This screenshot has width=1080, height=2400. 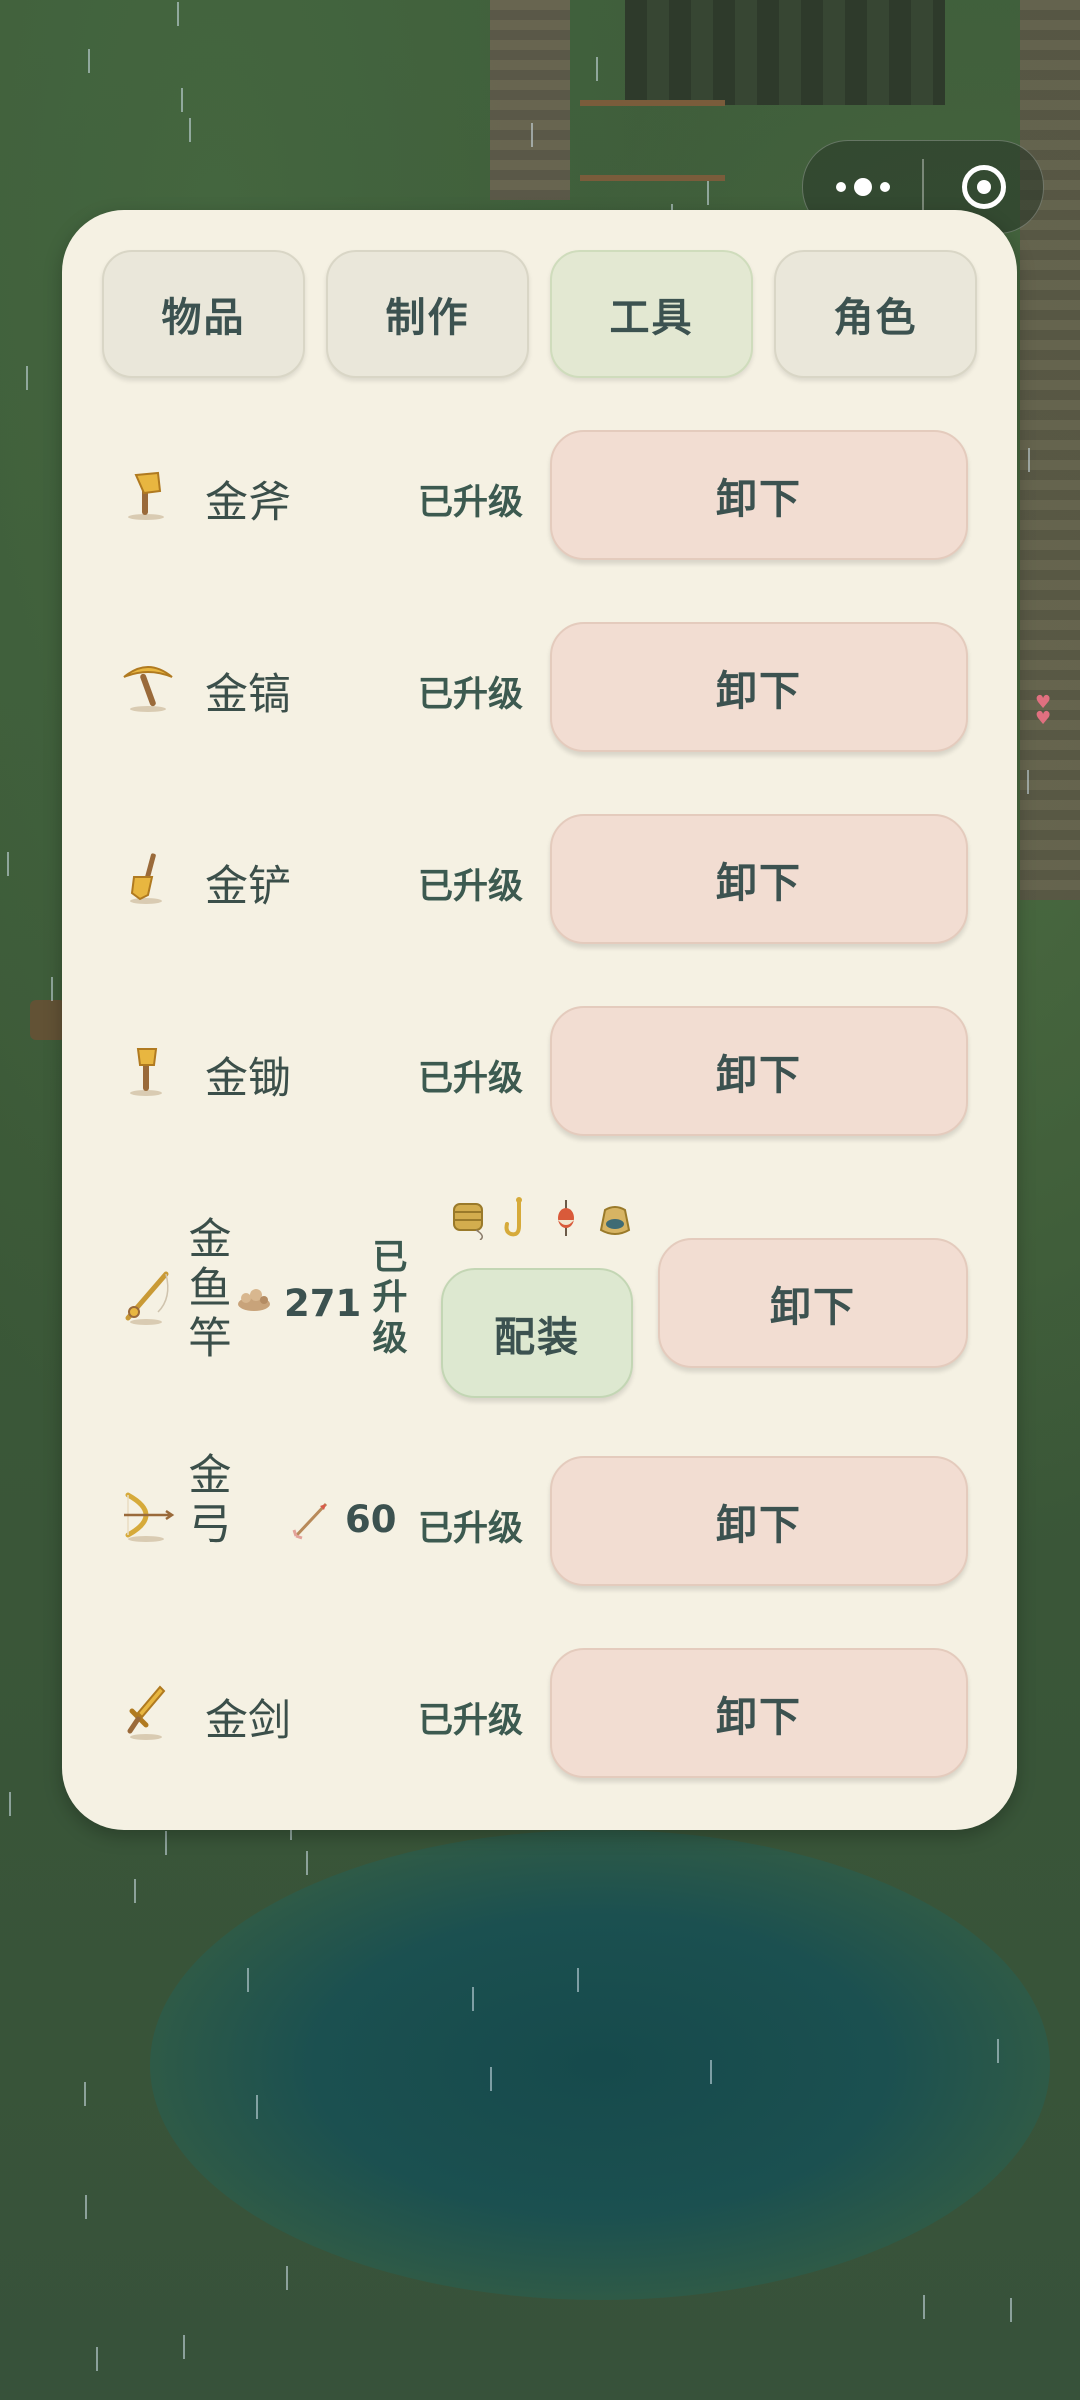 What do you see at coordinates (427, 314) in the screenshot?
I see `tab-crafting: 制作` at bounding box center [427, 314].